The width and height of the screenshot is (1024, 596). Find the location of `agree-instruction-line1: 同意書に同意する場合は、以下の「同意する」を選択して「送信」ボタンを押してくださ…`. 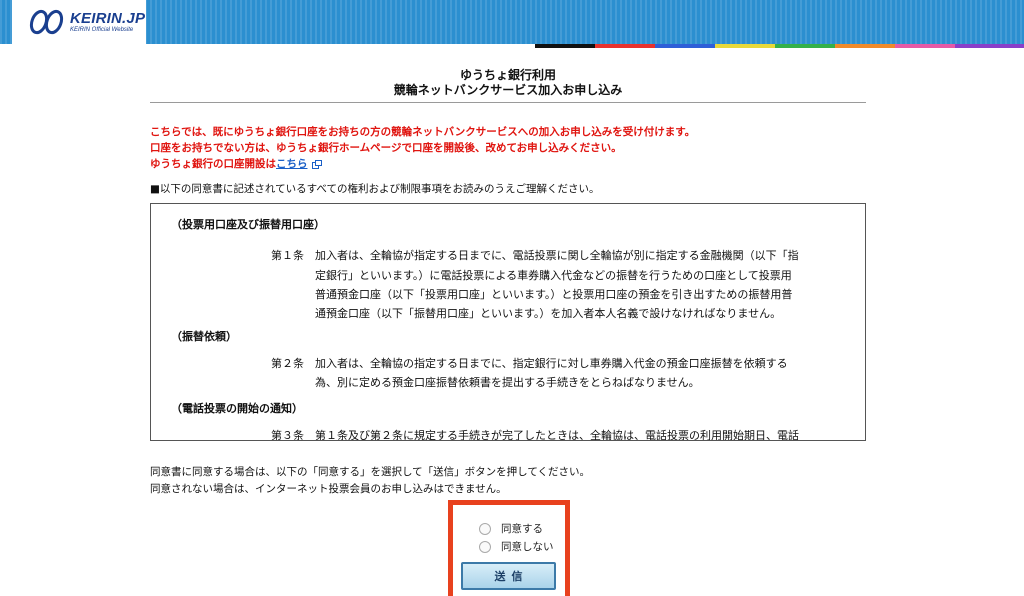

agree-instruction-line1: 同意書に同意する場合は、以下の「同意する」を選択して「送信」ボタンを押してくださ… is located at coordinates (370, 472).